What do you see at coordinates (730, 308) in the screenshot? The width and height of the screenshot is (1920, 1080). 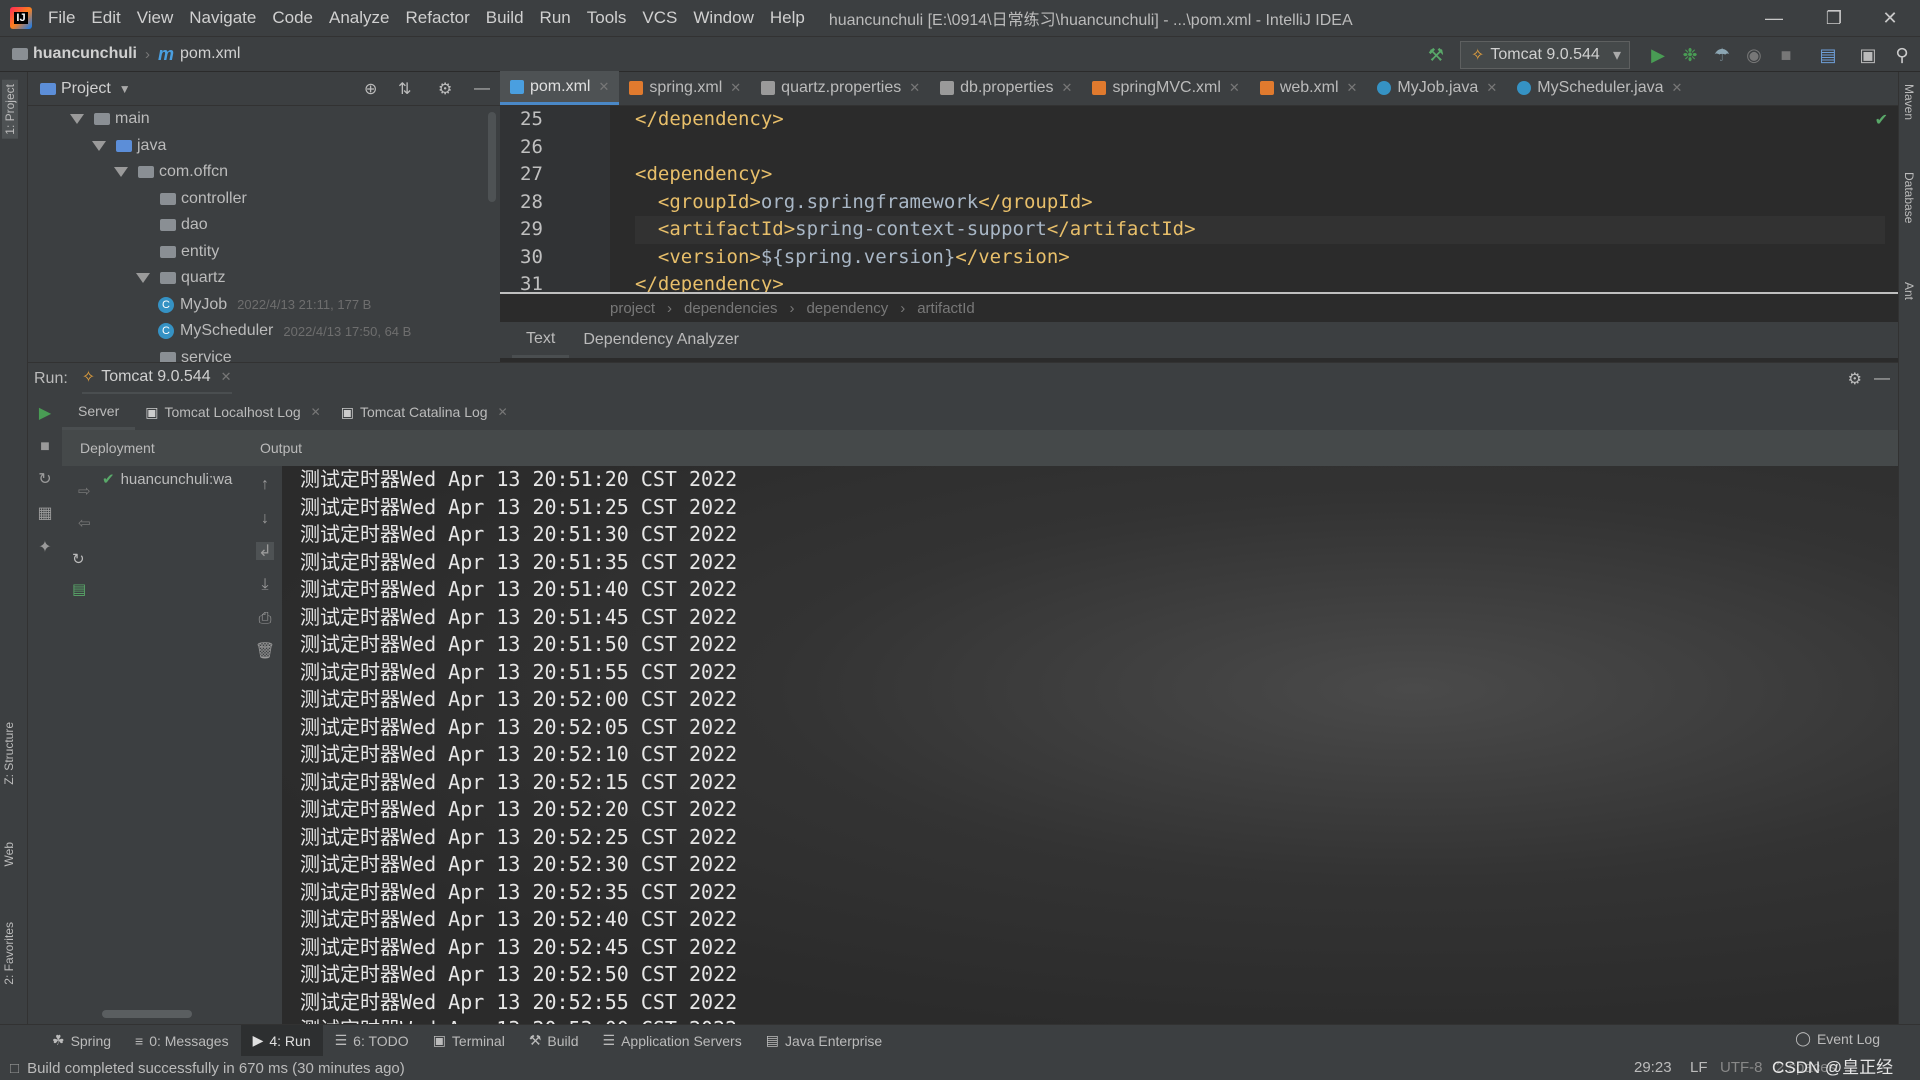 I see `breadcrumb-dependencies: dependencies` at bounding box center [730, 308].